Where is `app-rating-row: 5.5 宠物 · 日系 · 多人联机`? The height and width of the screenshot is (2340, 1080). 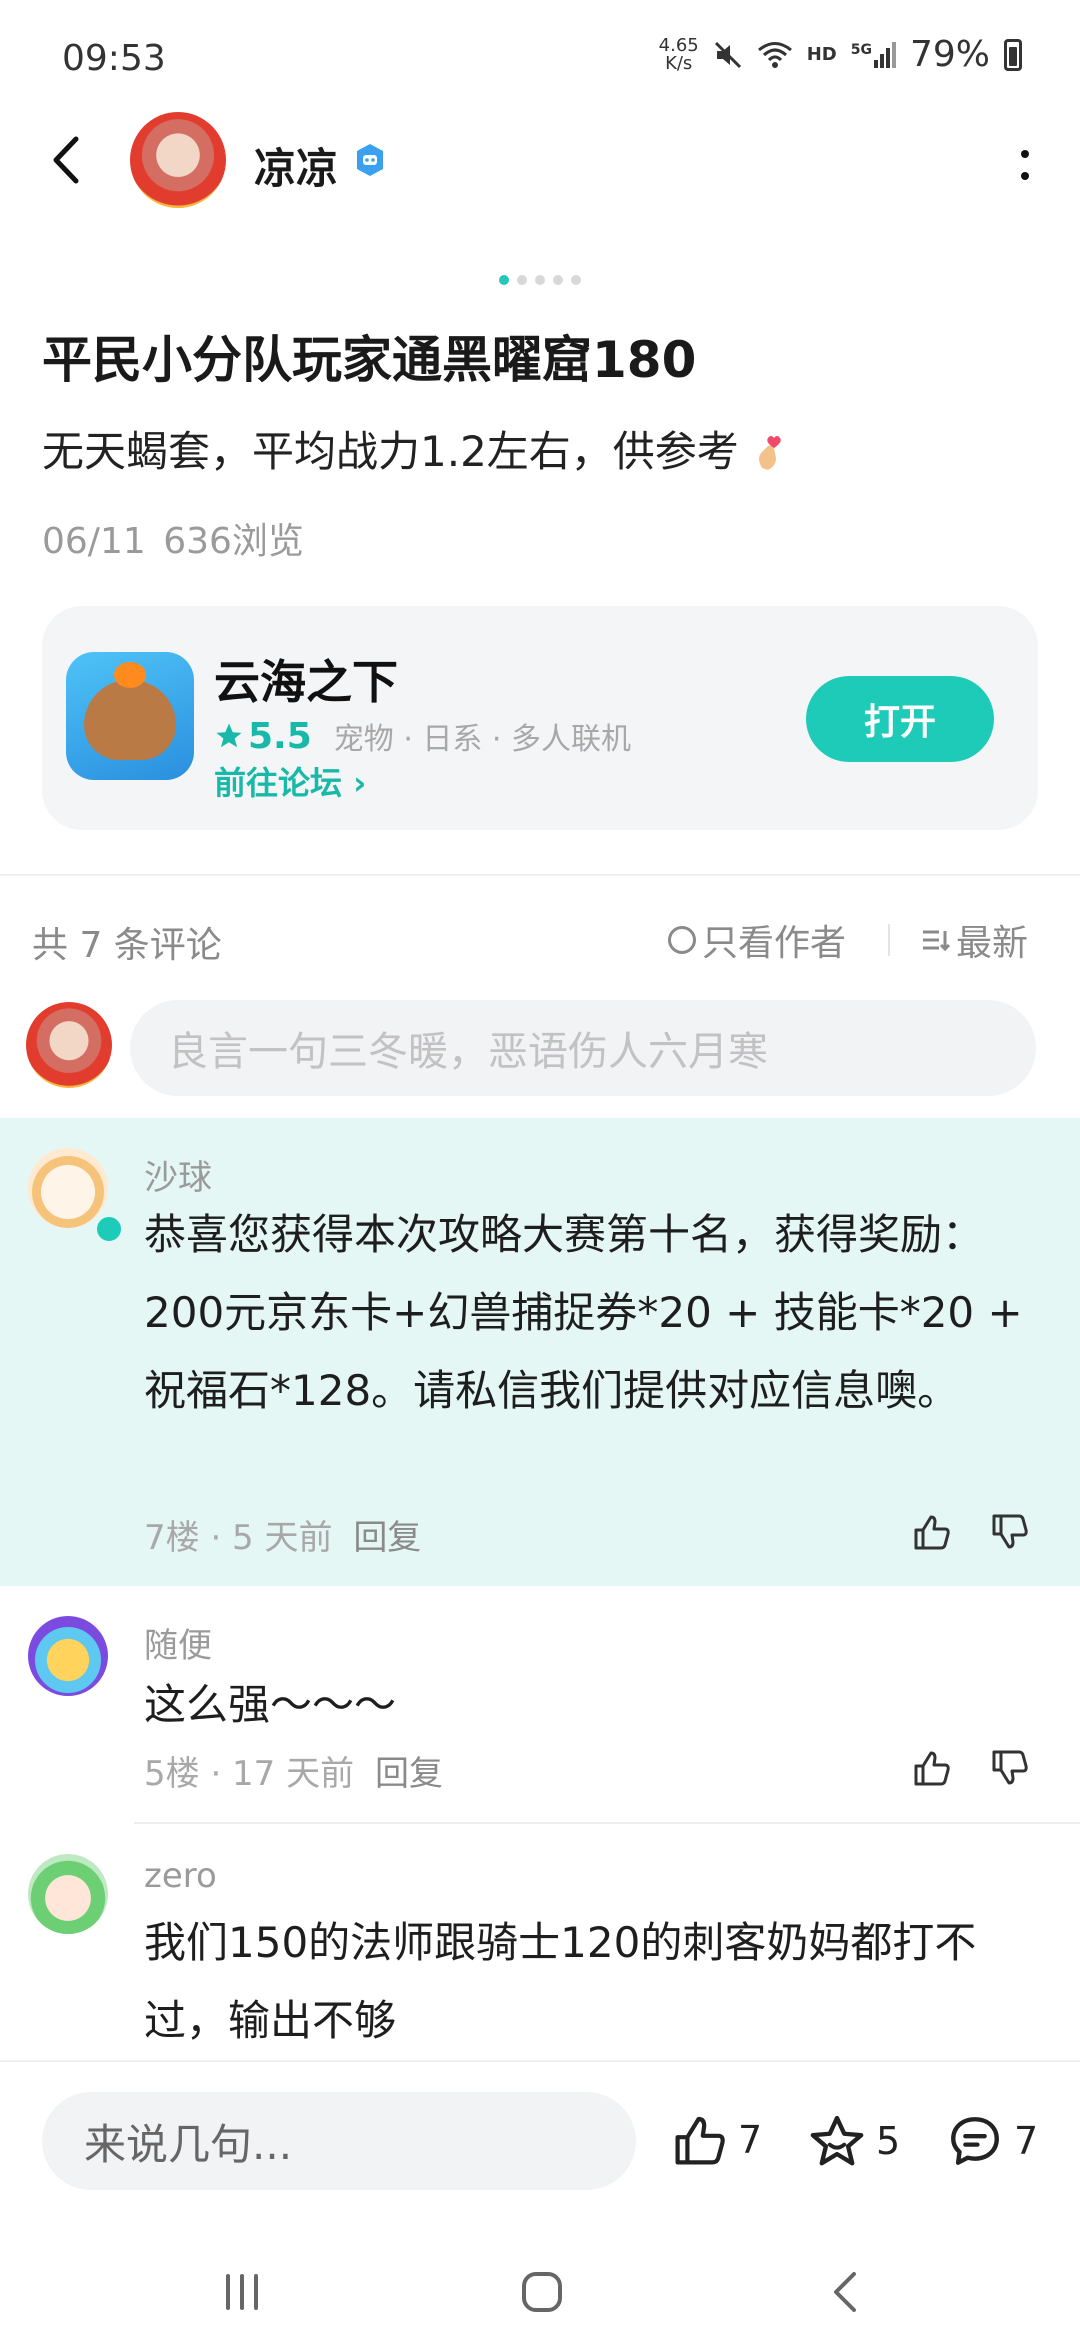
app-rating-row: 5.5 宠物 · 日系 · 多人联机 is located at coordinates (422, 736).